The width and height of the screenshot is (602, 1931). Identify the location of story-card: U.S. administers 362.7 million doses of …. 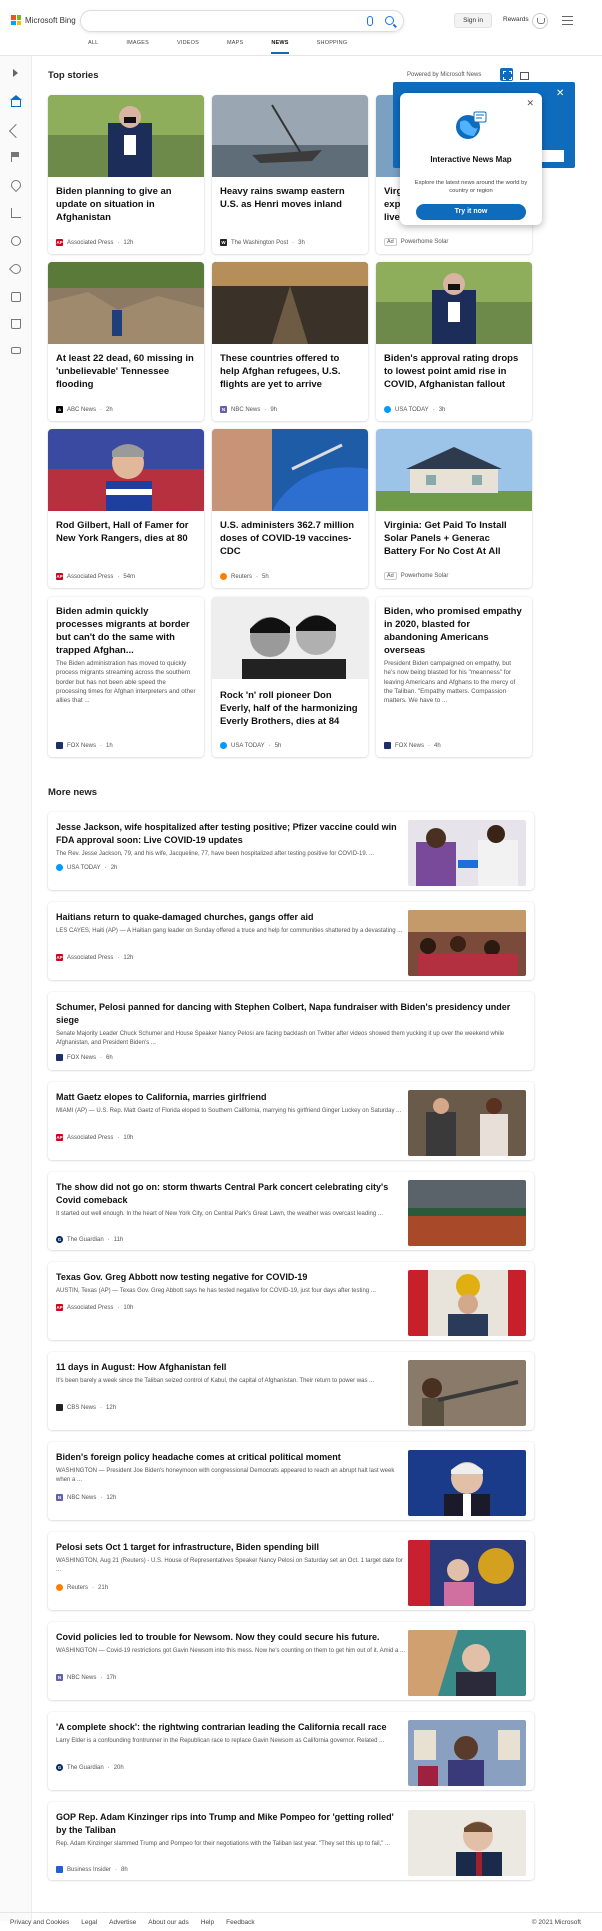
(290, 508).